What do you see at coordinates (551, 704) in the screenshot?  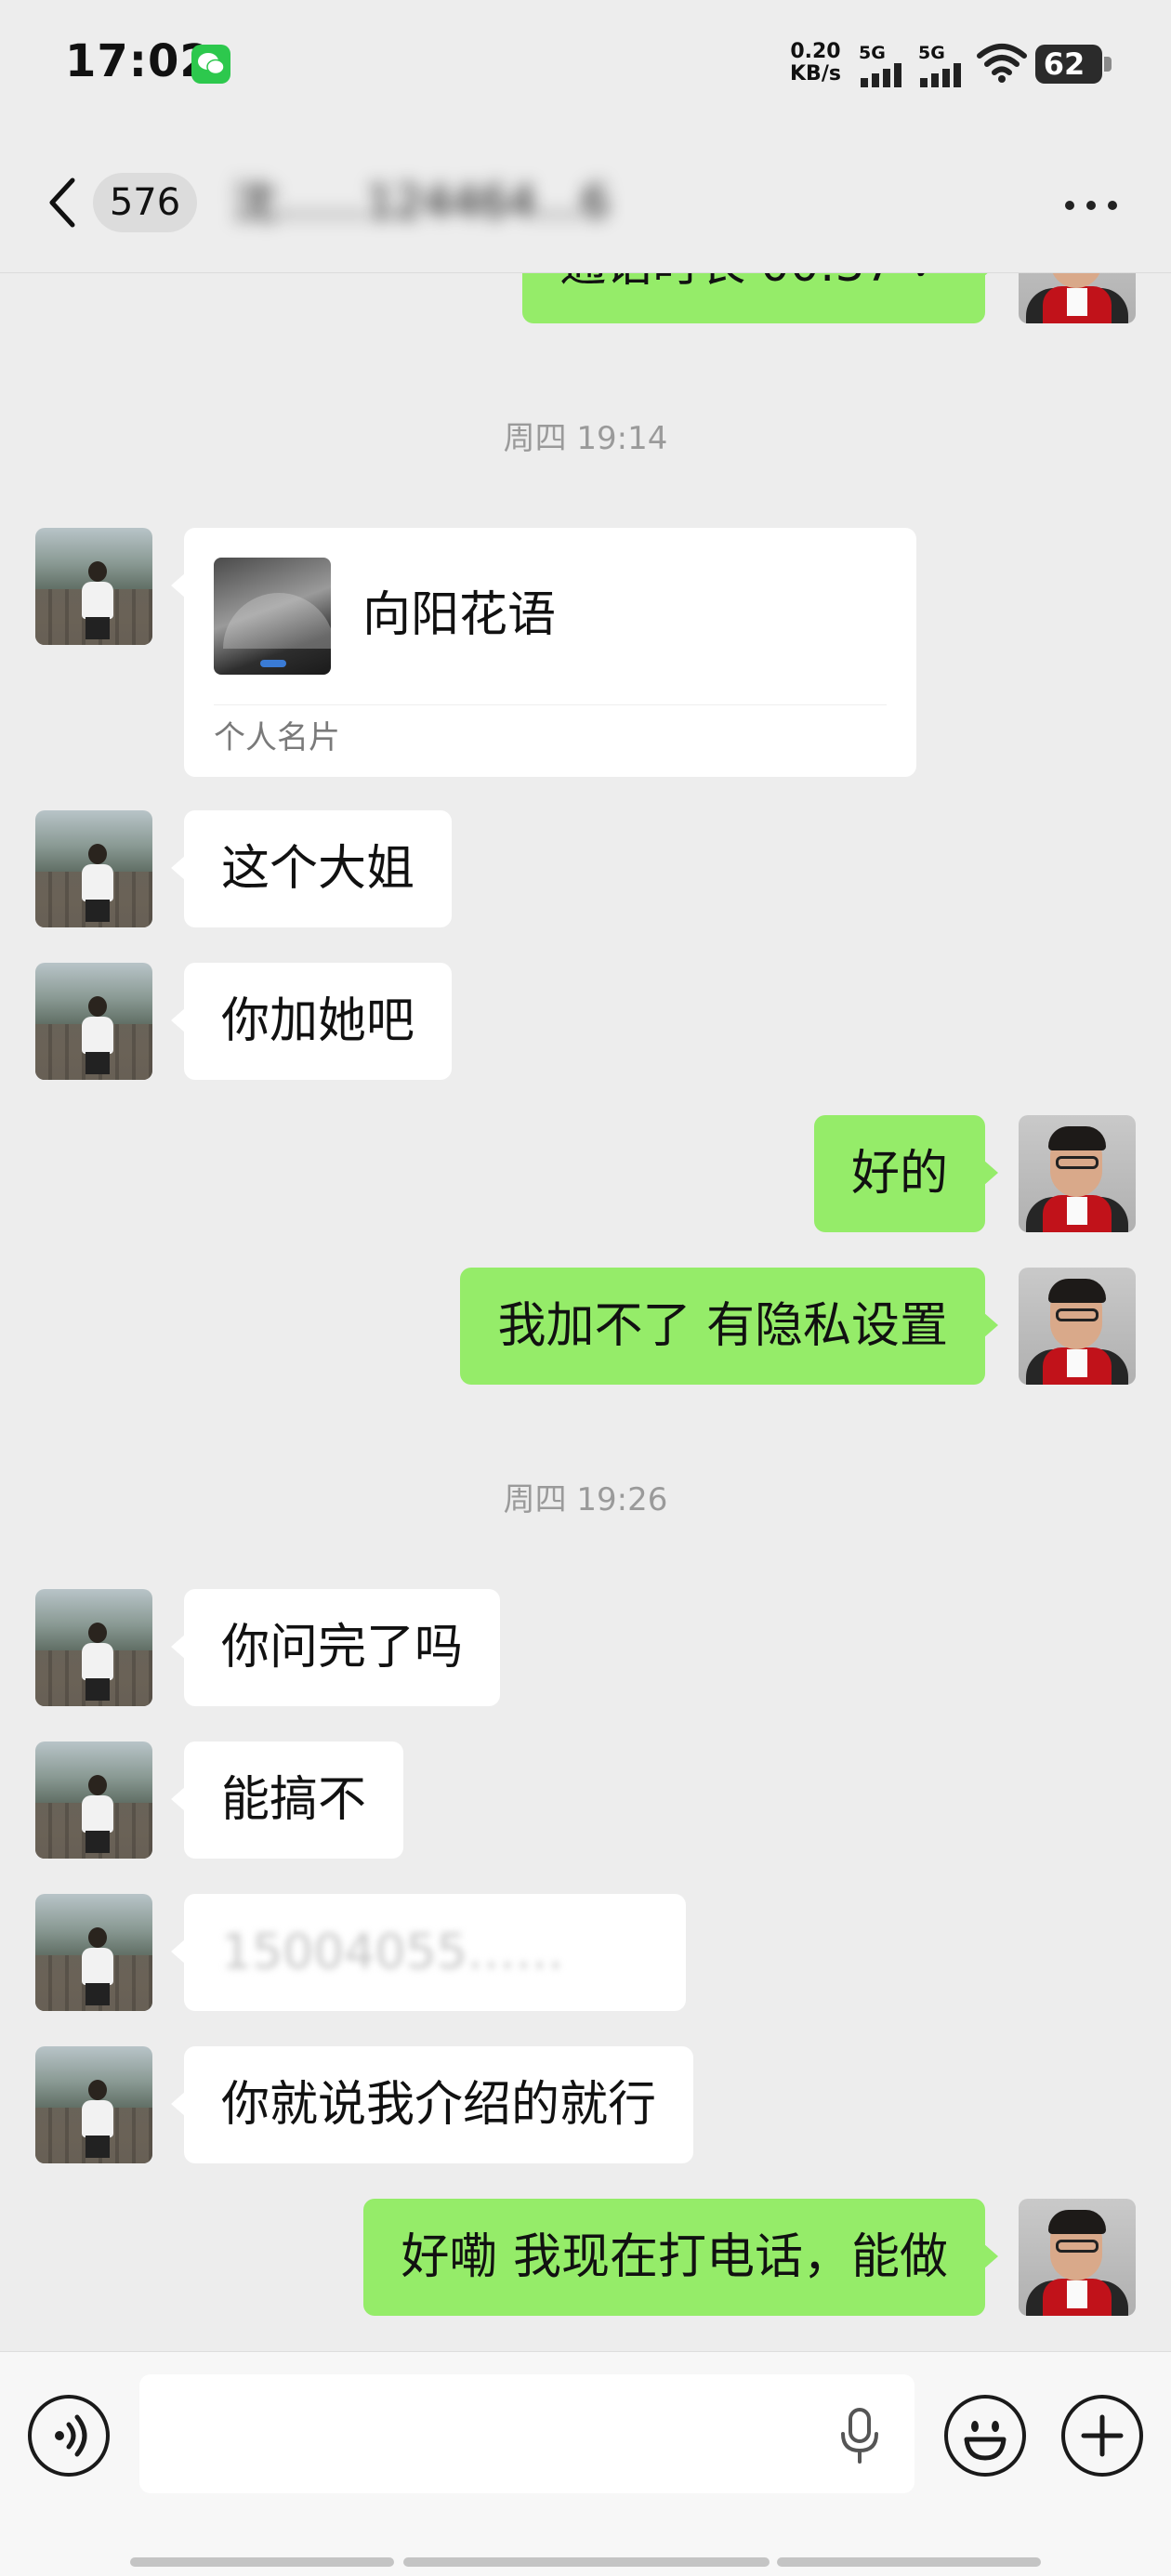 I see `divider` at bounding box center [551, 704].